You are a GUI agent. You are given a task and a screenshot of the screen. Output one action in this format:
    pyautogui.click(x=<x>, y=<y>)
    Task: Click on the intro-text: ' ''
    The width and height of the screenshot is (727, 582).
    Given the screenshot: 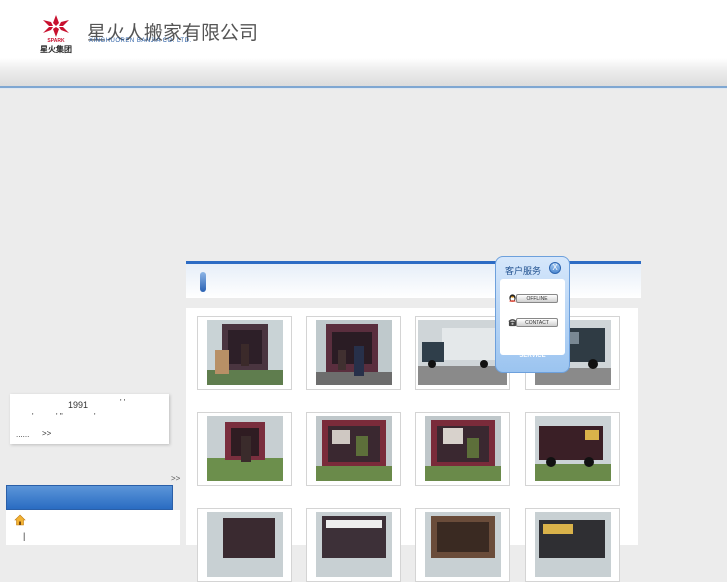 What is the action you would take?
    pyautogui.click(x=59, y=416)
    